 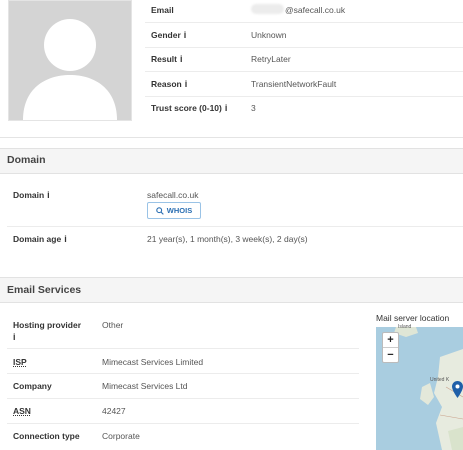 What do you see at coordinates (231, 137) in the screenshot?
I see `section-divider` at bounding box center [231, 137].